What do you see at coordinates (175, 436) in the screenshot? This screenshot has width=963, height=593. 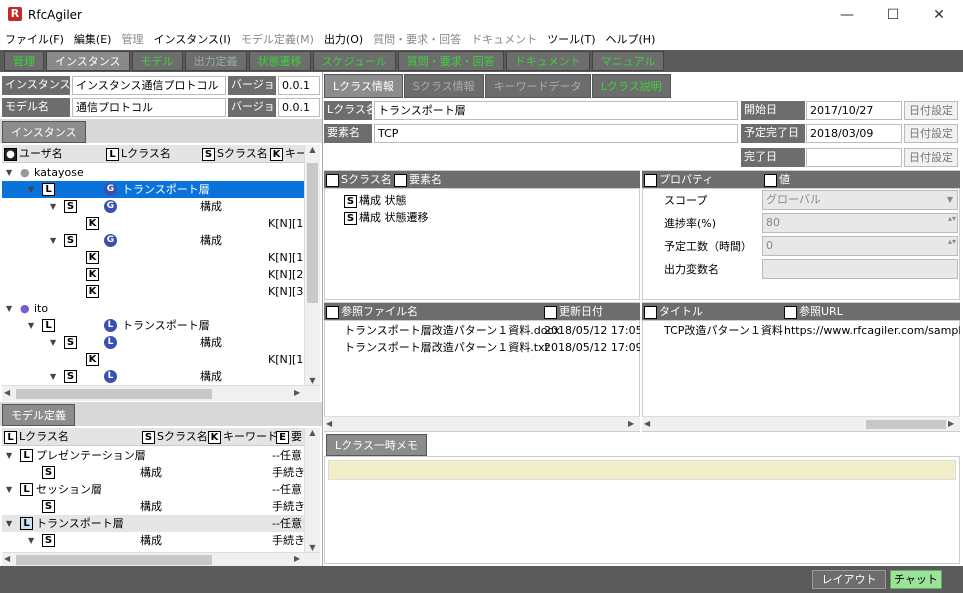 I see `model-sclass-column-header: S Sクラス名` at bounding box center [175, 436].